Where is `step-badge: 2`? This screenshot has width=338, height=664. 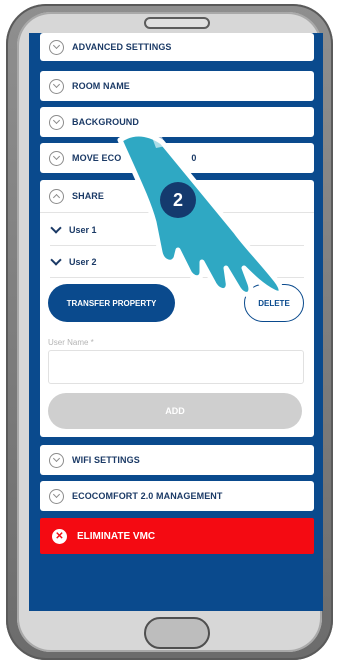
step-badge: 2 is located at coordinates (178, 200).